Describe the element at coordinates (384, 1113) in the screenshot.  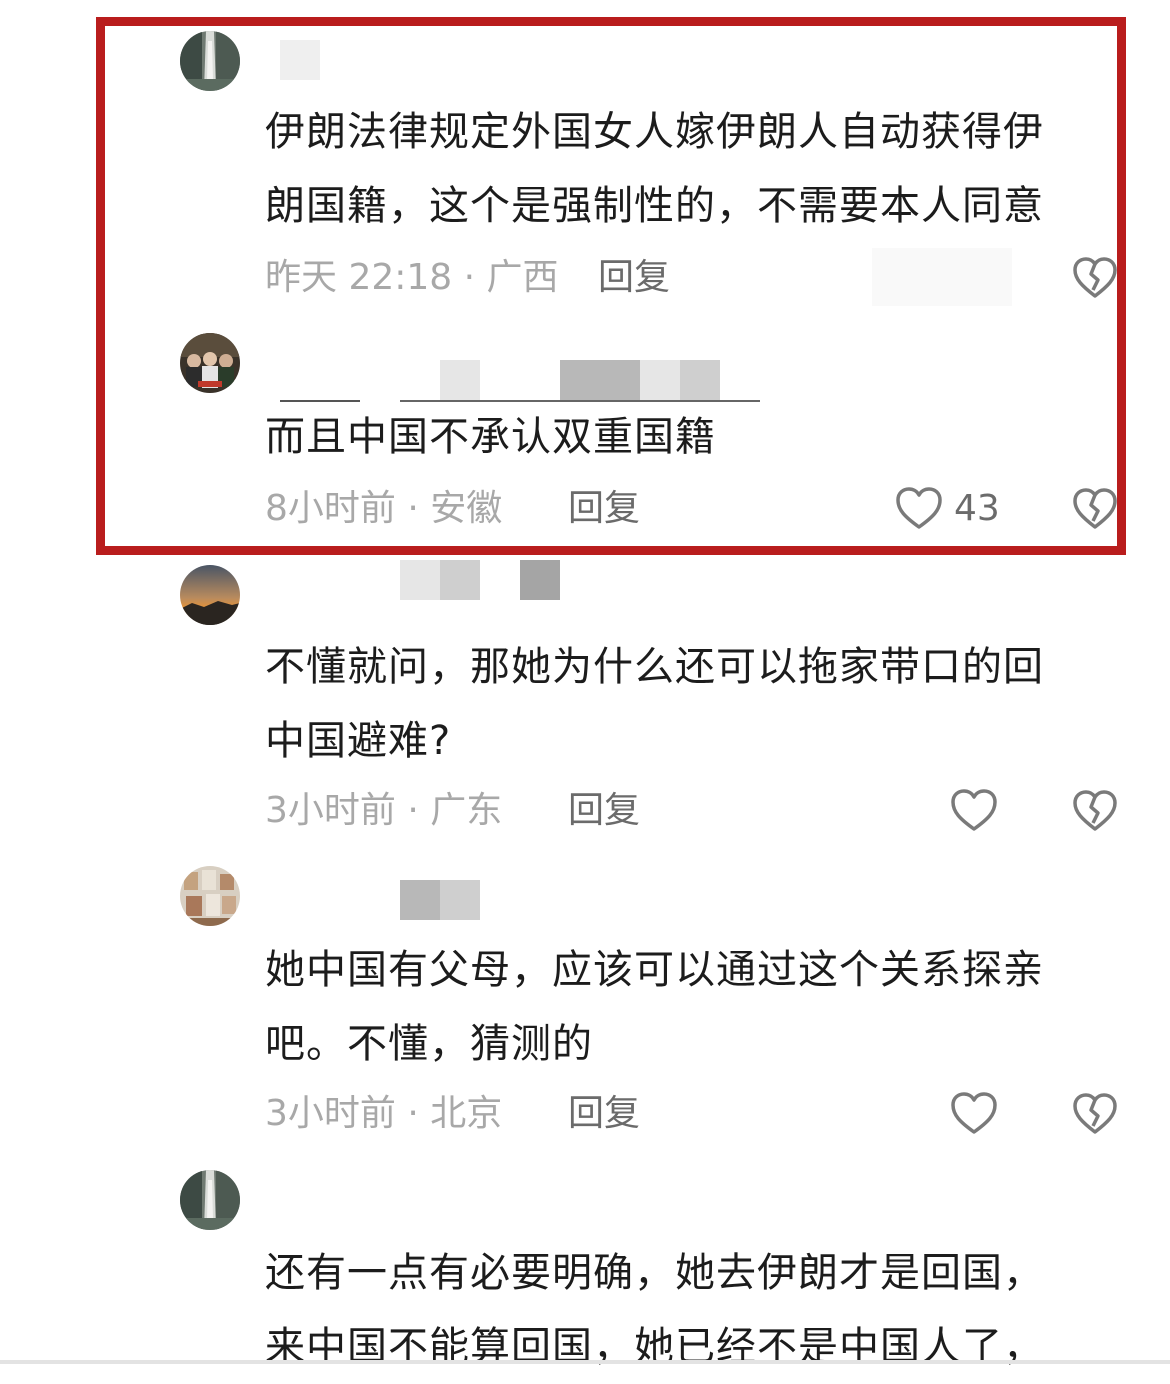
I see `comment-meta: 3小时前 · 北京` at that location.